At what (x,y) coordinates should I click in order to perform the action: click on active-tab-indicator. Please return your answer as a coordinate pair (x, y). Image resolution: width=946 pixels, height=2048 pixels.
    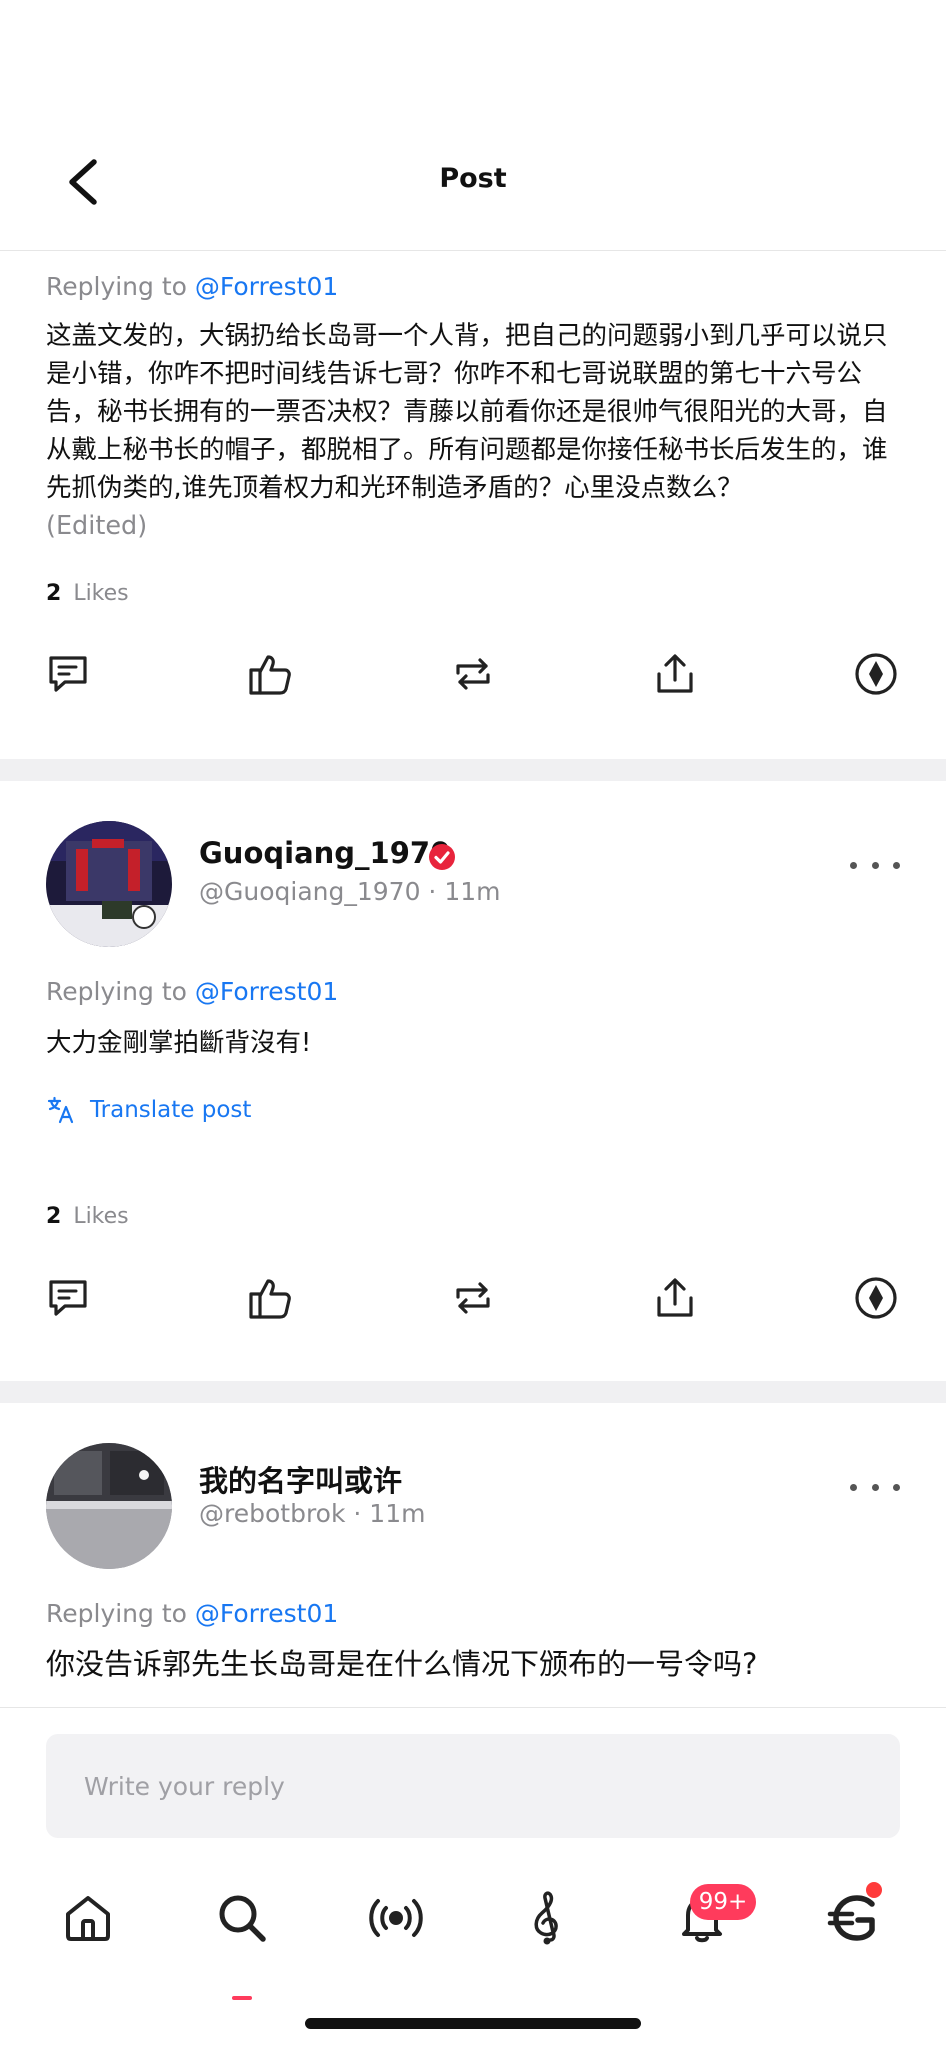
    Looking at the image, I should click on (242, 1998).